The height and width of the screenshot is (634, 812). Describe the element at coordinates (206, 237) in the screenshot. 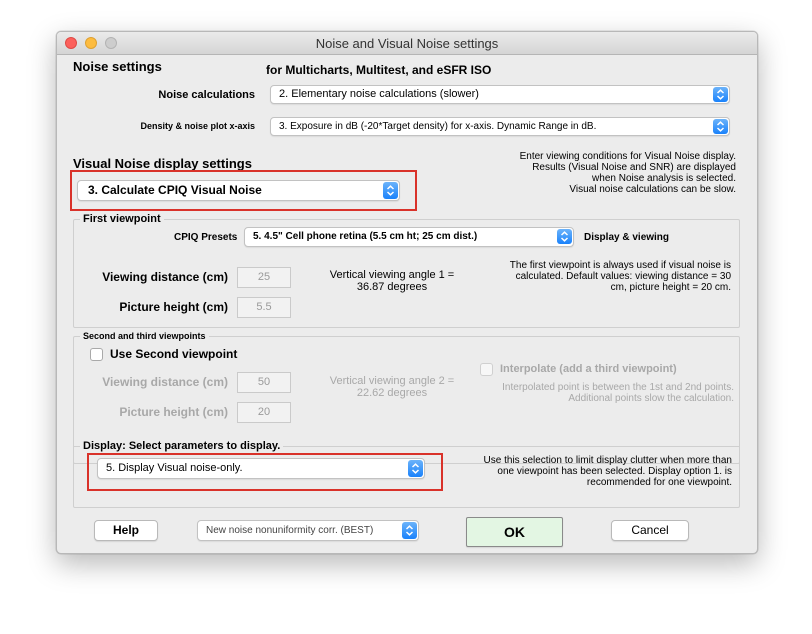

I see `cpiq-presets-label: CPIQ Presets` at that location.